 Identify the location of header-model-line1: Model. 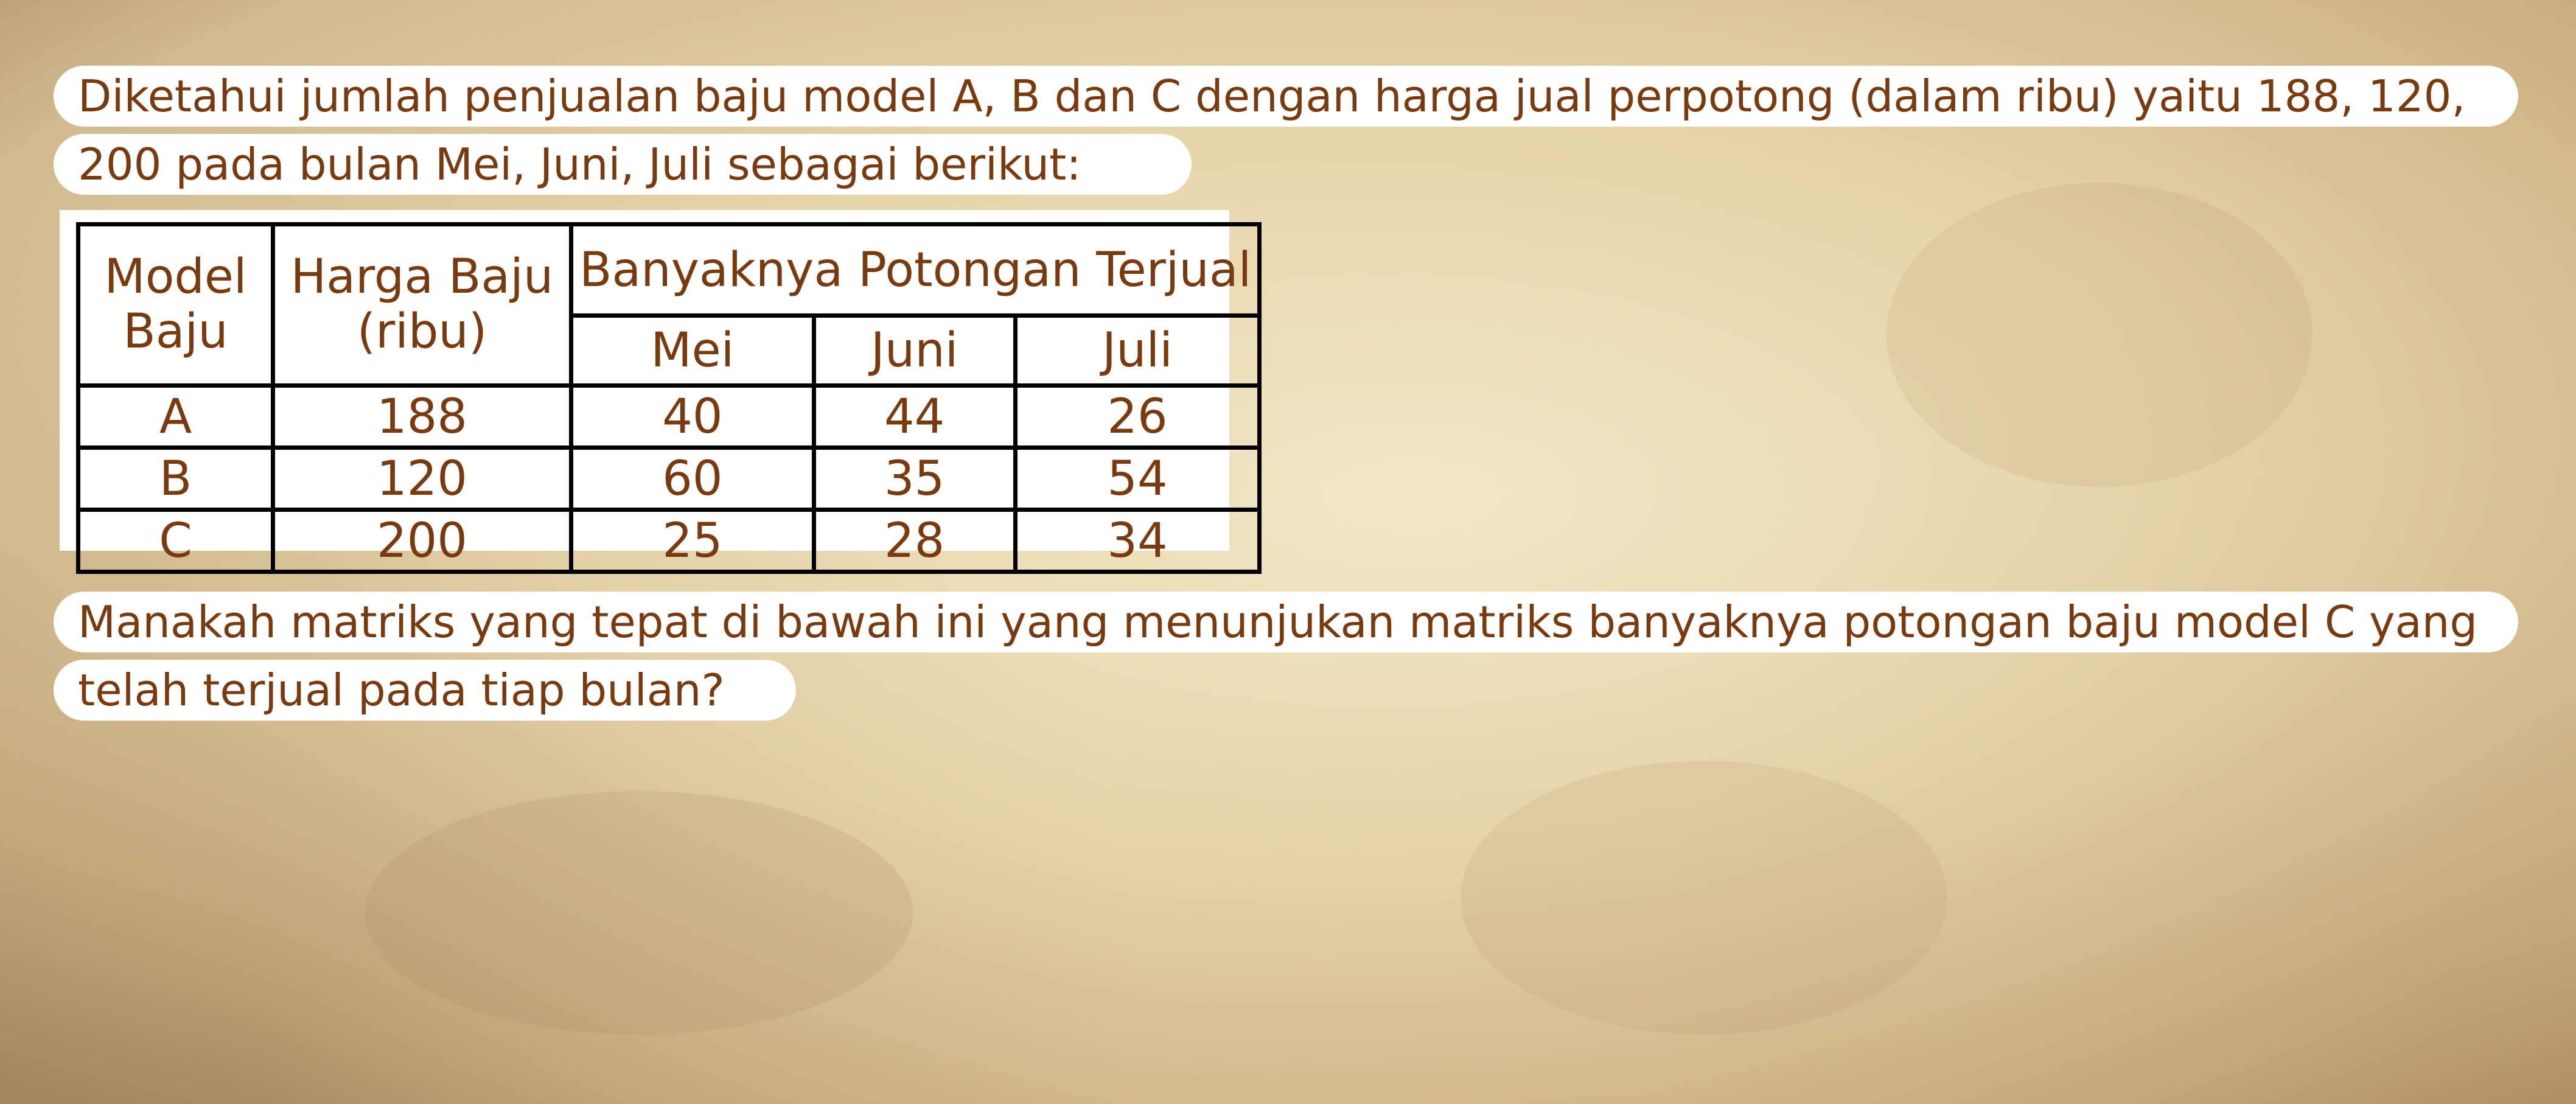
(175, 277).